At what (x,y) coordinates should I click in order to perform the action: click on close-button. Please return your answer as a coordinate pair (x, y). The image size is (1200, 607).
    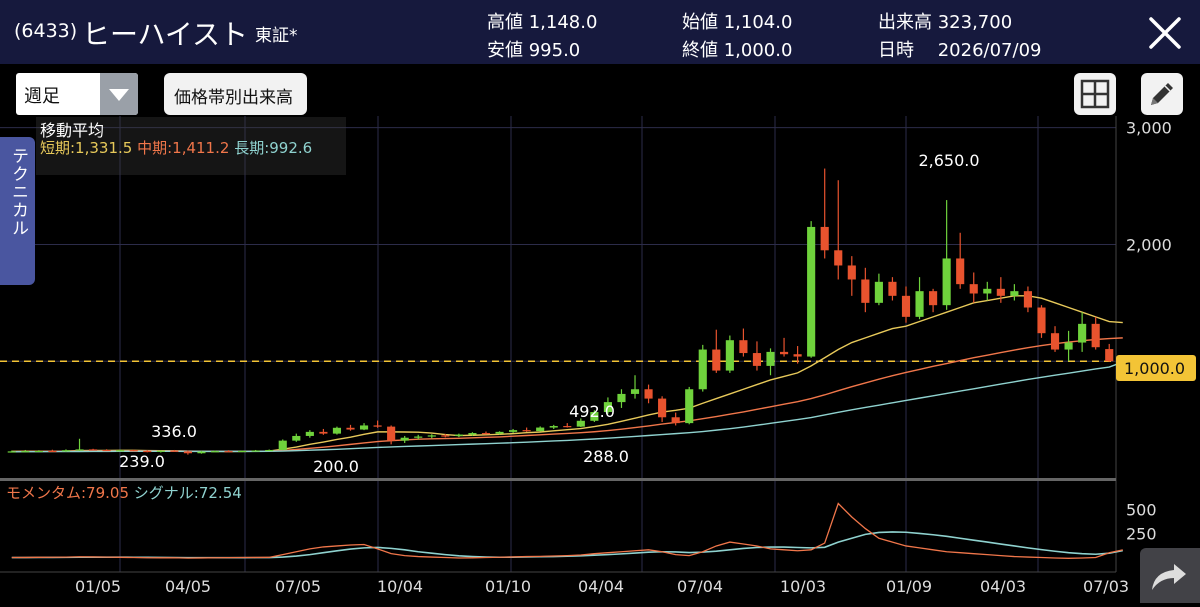
    Looking at the image, I should click on (1165, 33).